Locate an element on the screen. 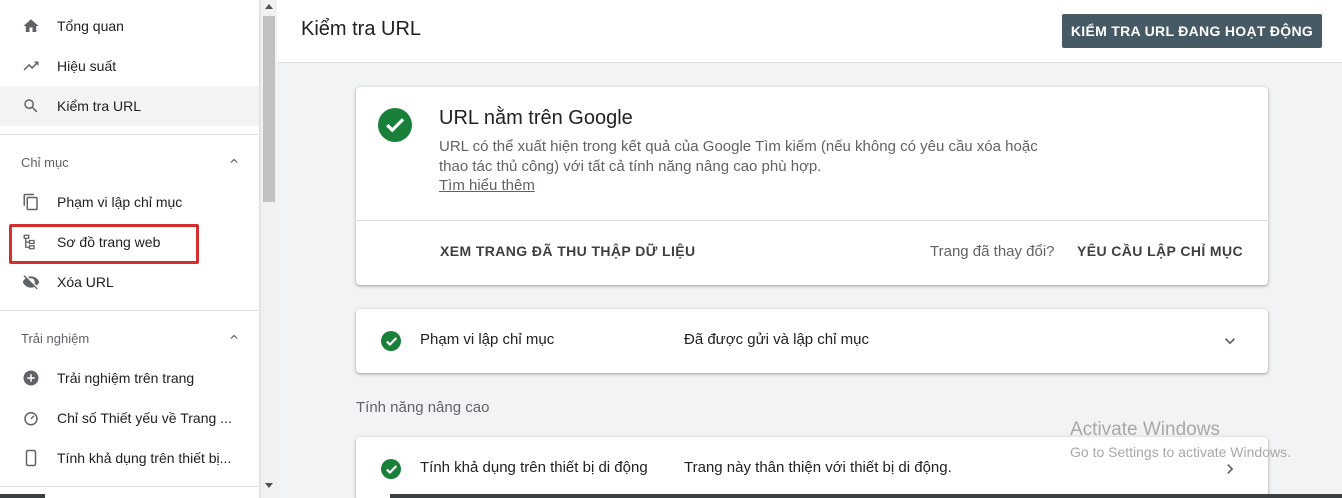 This screenshot has width=1342, height=498. sidebar-item-label: Phạm vi lập chỉ mục is located at coordinates (120, 202).